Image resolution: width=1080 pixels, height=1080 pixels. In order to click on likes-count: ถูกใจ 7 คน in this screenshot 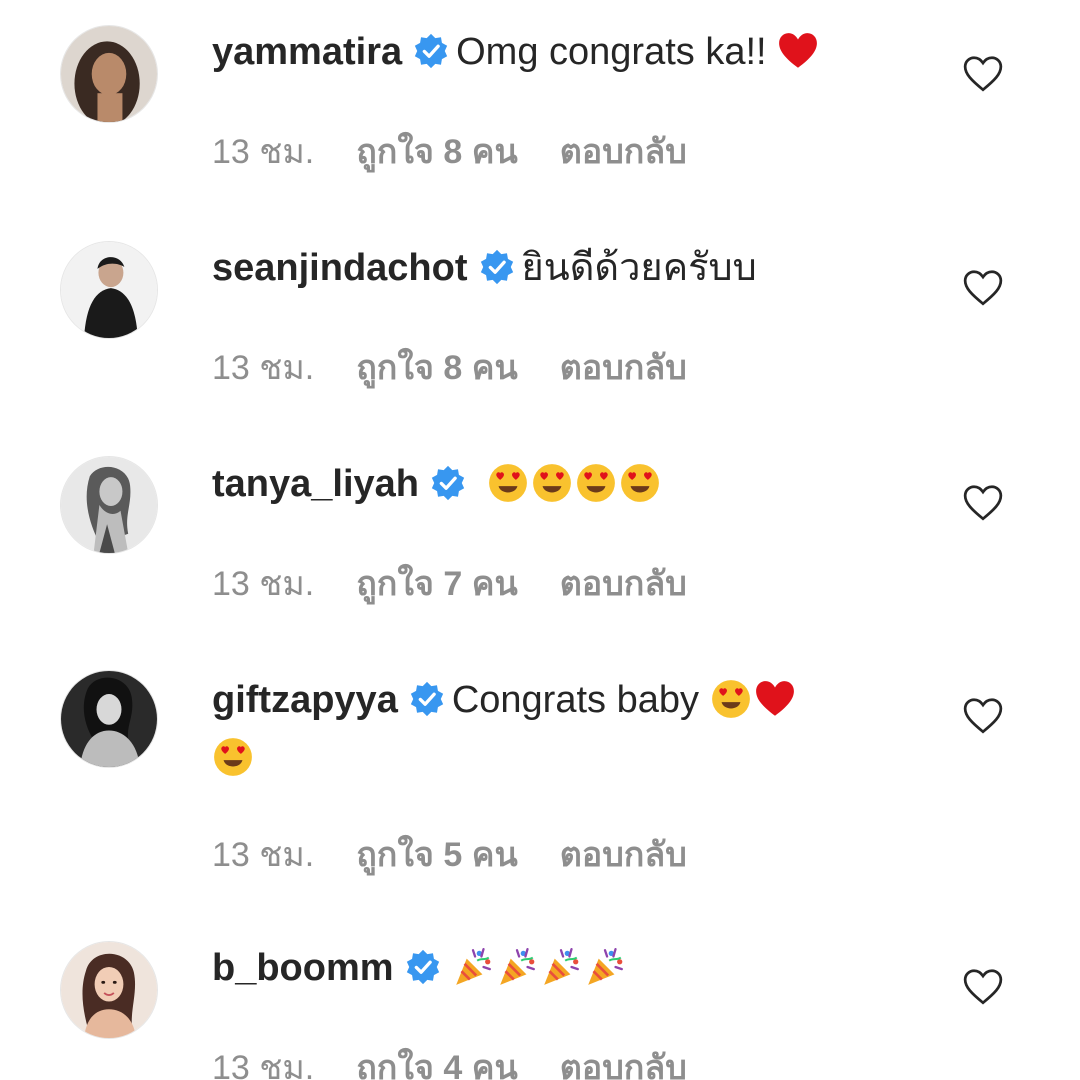, I will do `click(436, 584)`.